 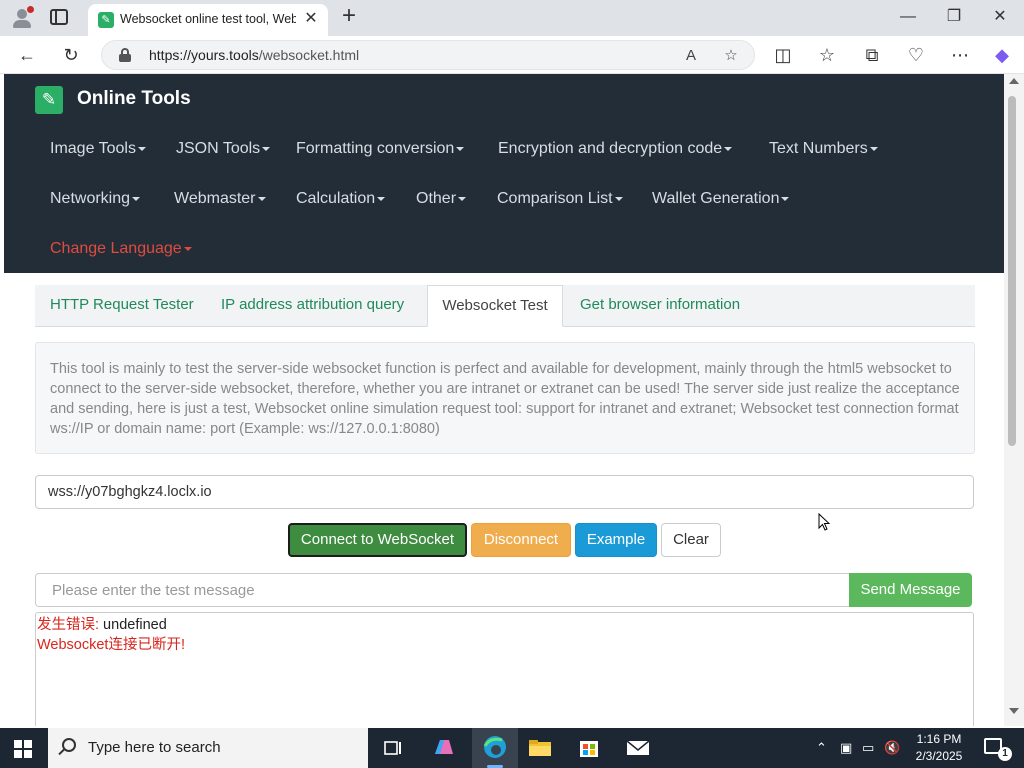 I want to click on clock-time: 1:16 PM, so click(x=939, y=739).